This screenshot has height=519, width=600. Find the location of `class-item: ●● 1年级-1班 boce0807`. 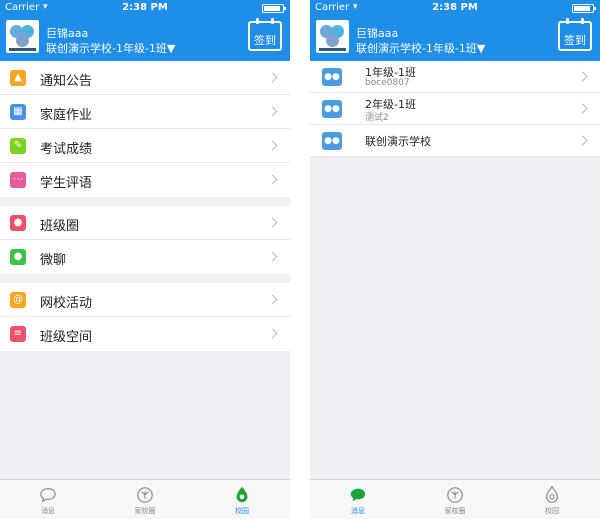

class-item: ●● 1年级-1班 boce0807 is located at coordinates (455, 77).